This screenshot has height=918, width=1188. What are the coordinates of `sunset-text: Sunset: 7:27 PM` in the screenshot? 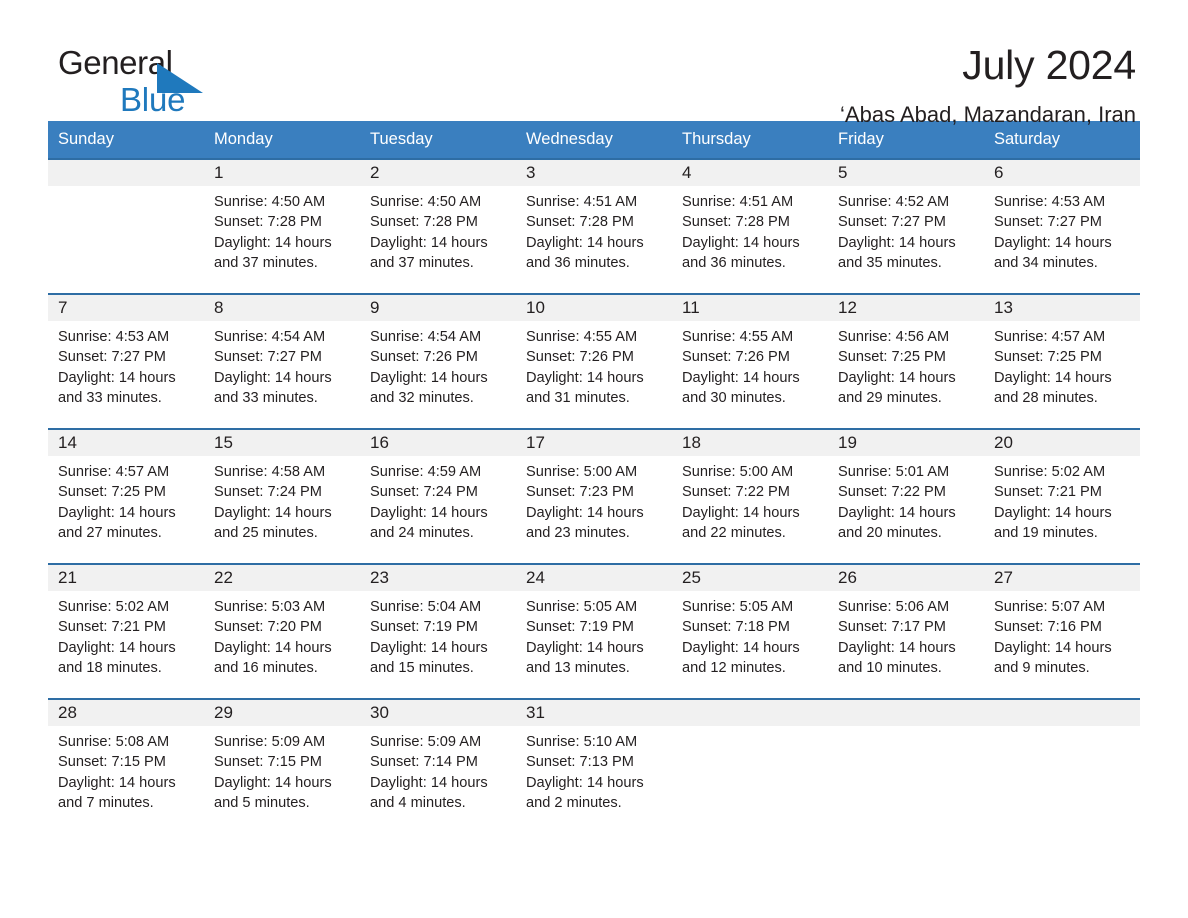 It's located at (112, 357).